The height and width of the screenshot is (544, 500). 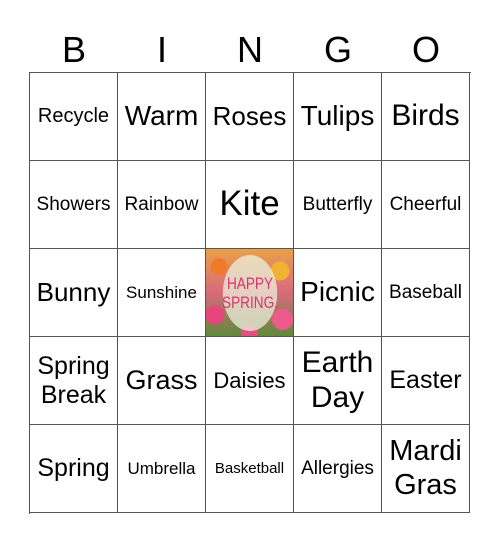 I want to click on bingo-cell: Easter, so click(x=426, y=381).